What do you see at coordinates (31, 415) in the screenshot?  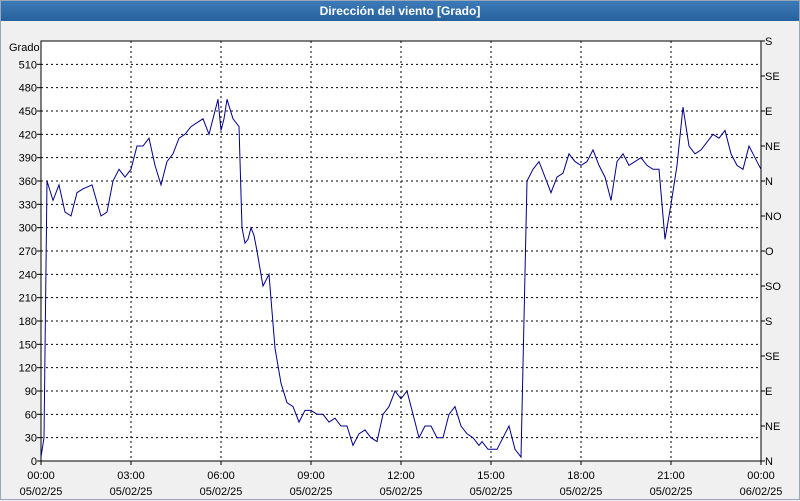 I see `y-tick-label: 60` at bounding box center [31, 415].